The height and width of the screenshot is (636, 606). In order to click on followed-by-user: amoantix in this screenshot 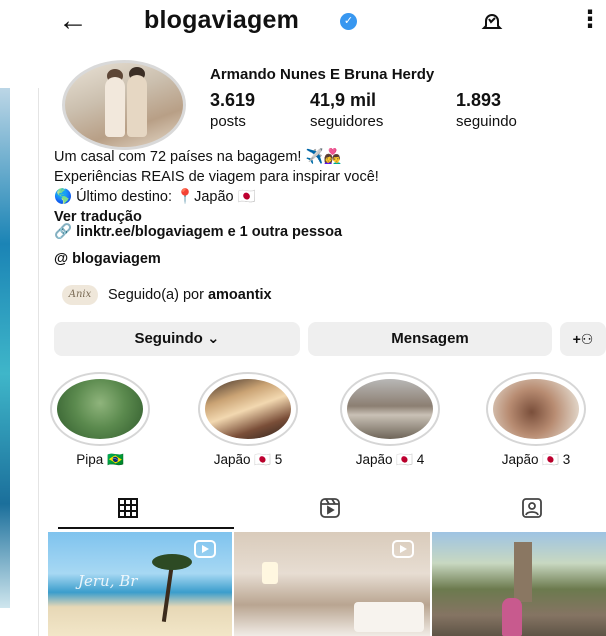, I will do `click(239, 294)`.